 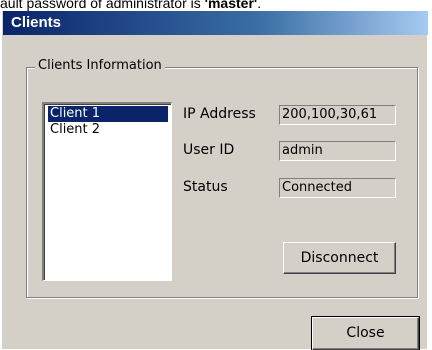 What do you see at coordinates (108, 130) in the screenshot?
I see `list-item-client-2: Client 2` at bounding box center [108, 130].